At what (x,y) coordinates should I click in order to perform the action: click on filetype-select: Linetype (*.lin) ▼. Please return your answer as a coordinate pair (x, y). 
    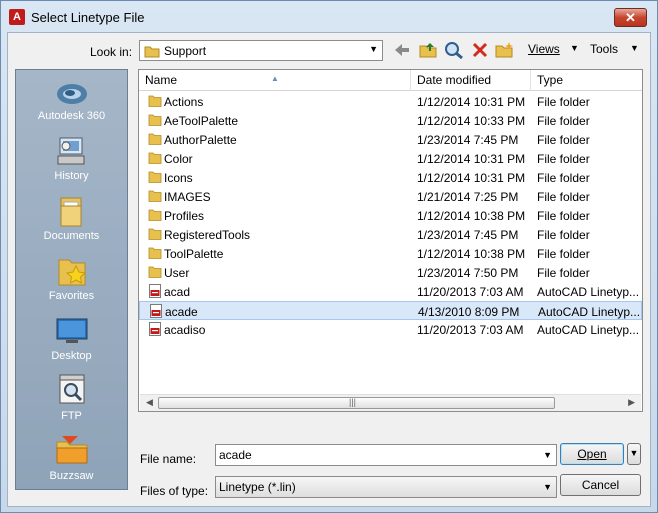
    Looking at the image, I should click on (386, 487).